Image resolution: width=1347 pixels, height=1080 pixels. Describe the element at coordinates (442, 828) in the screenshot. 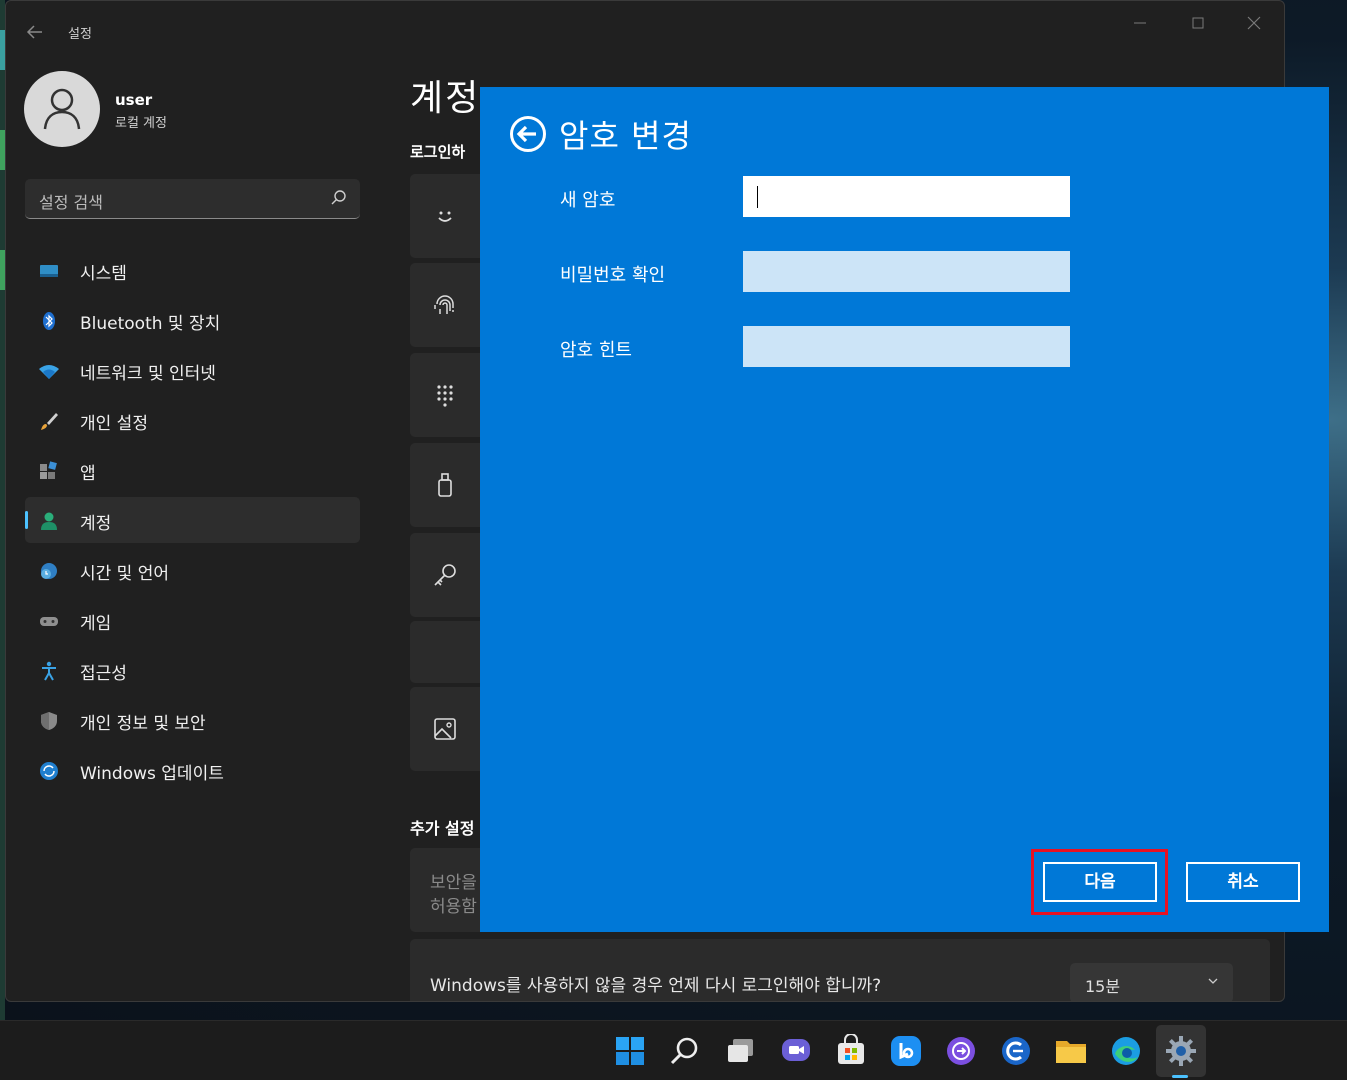

I see `section-heading-additional: 추가 설정` at that location.